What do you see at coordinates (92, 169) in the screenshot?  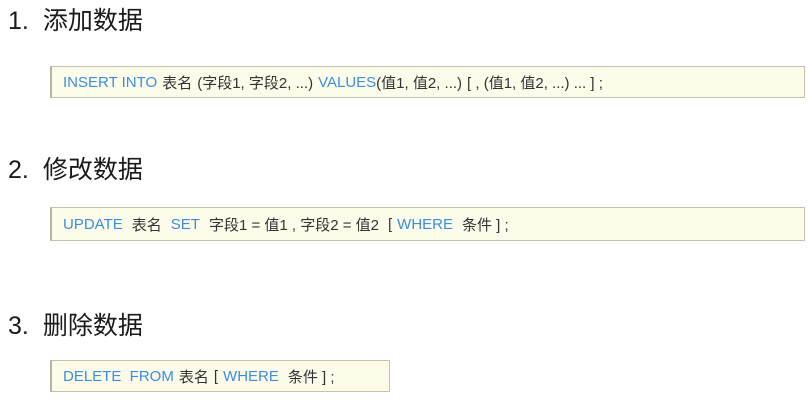 I see `section-title-text: 修改数据` at bounding box center [92, 169].